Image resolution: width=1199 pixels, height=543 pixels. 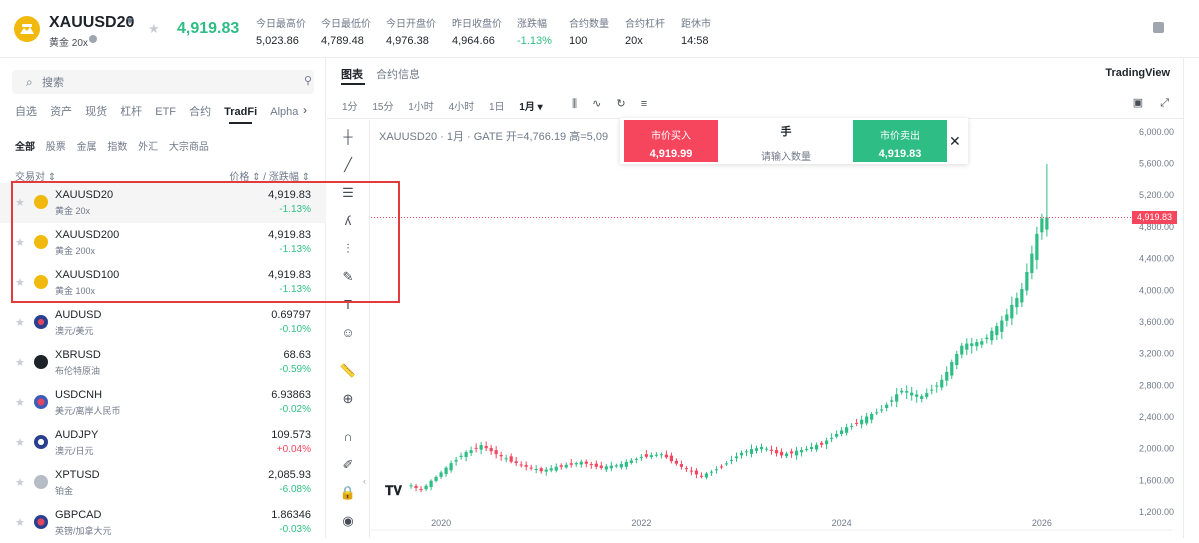 What do you see at coordinates (91, 23) in the screenshot?
I see `symbol-name: XAUUSD20` at bounding box center [91, 23].